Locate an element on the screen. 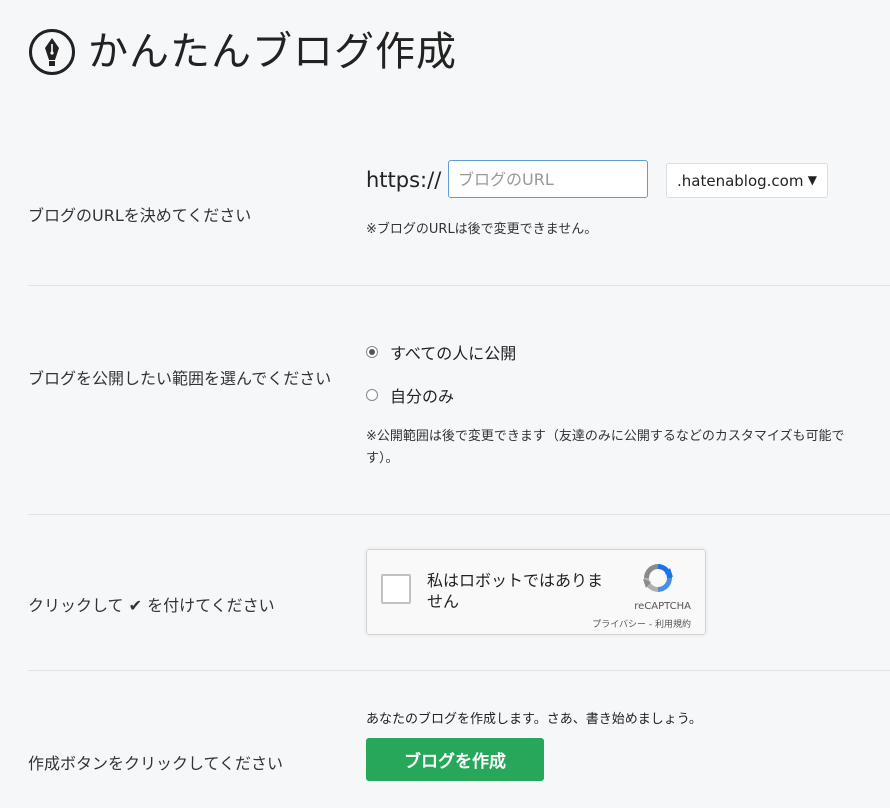 The width and height of the screenshot is (890, 808). radio-button-public is located at coordinates (372, 352).